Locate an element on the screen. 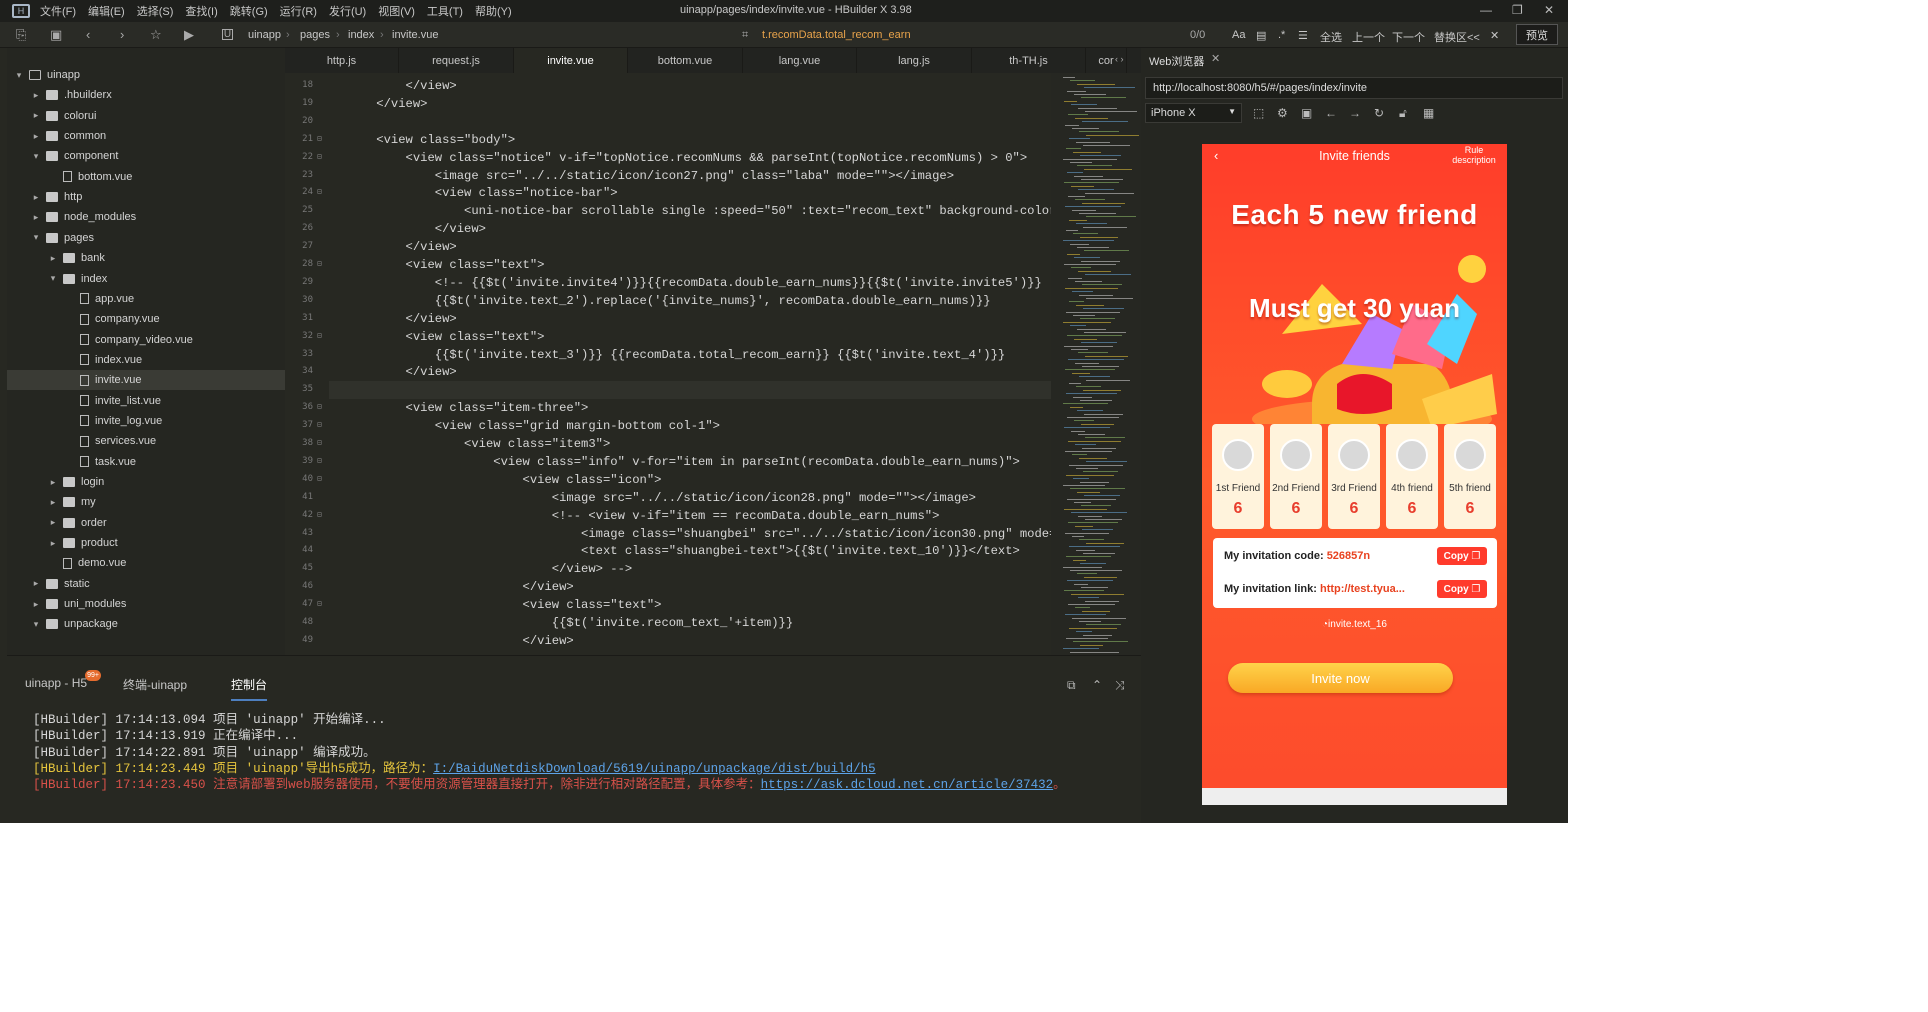 This screenshot has width=1928, height=1012. refresh-icon: ↻ is located at coordinates (1379, 113).